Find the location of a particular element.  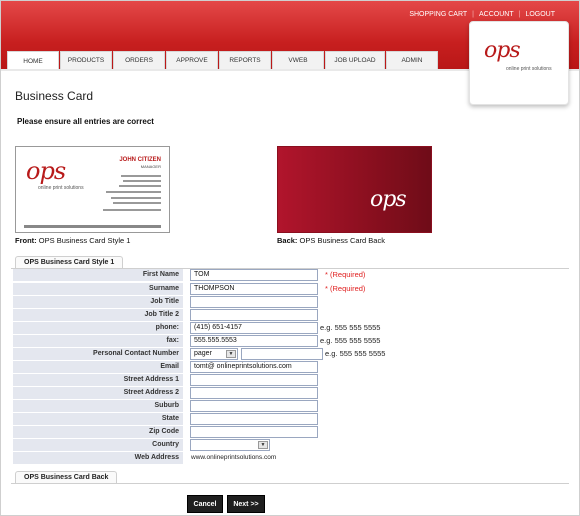

front-caption: Front: OPS Business Card Style 1 is located at coordinates (72, 240).